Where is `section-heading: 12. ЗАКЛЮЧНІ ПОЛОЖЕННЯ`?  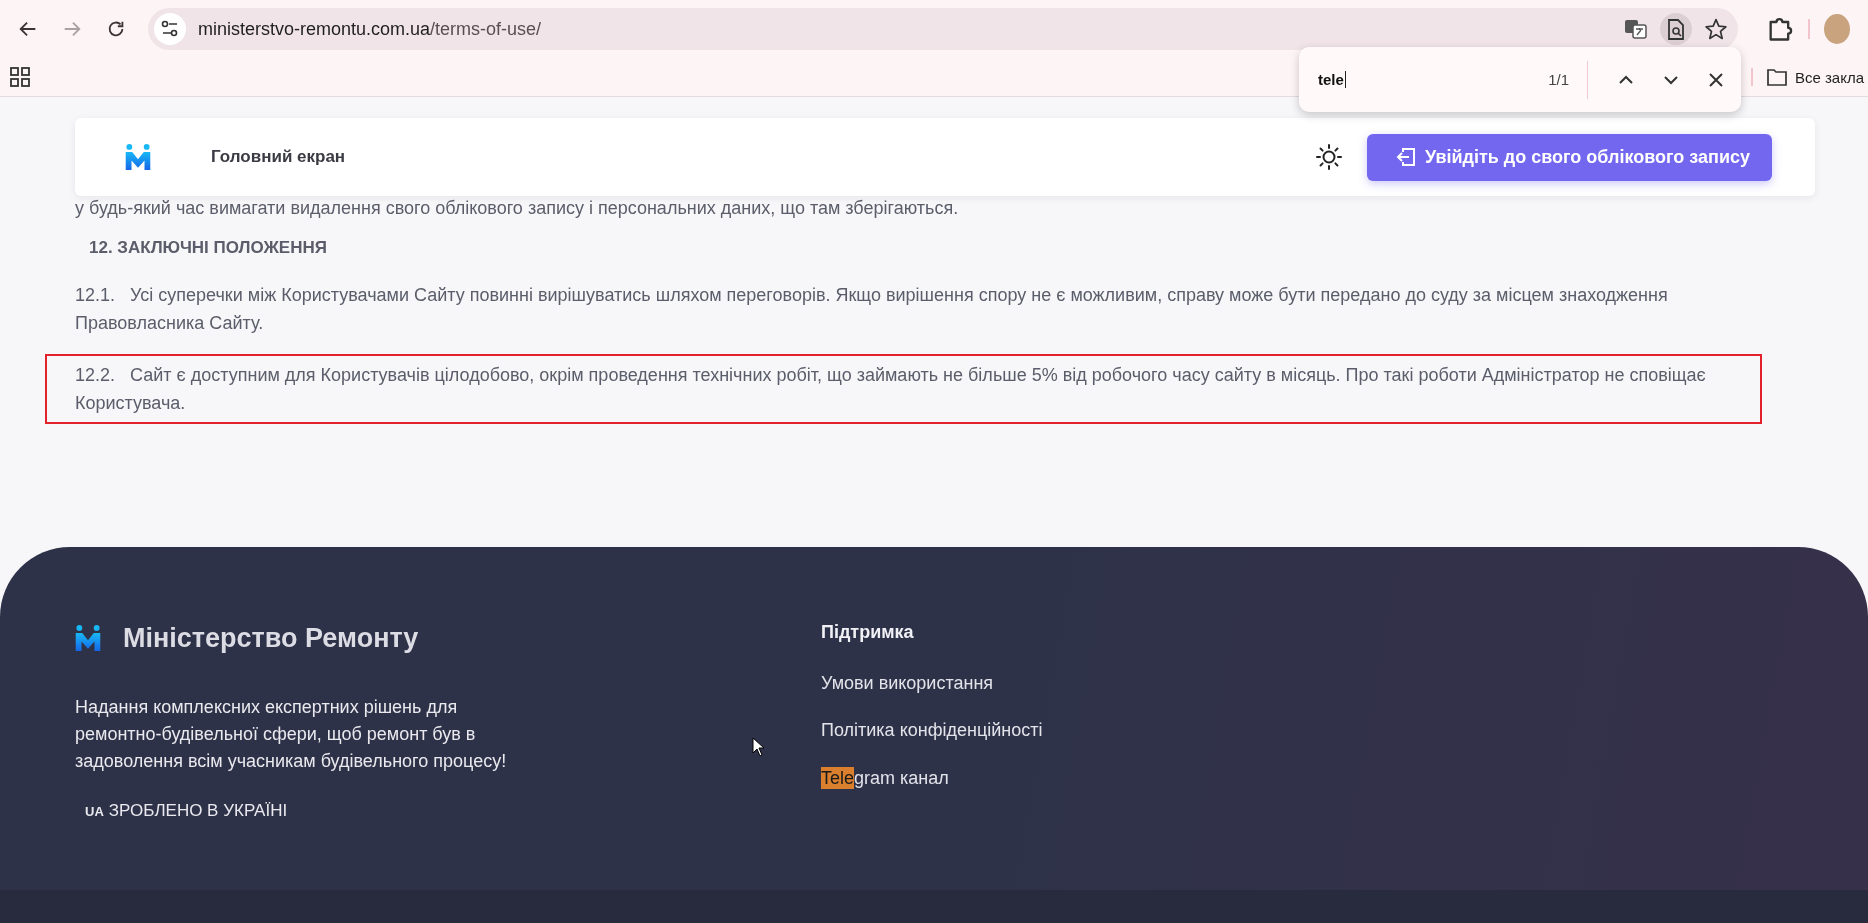
section-heading: 12. ЗАКЛЮЧНІ ПОЛОЖЕННЯ is located at coordinates (208, 248).